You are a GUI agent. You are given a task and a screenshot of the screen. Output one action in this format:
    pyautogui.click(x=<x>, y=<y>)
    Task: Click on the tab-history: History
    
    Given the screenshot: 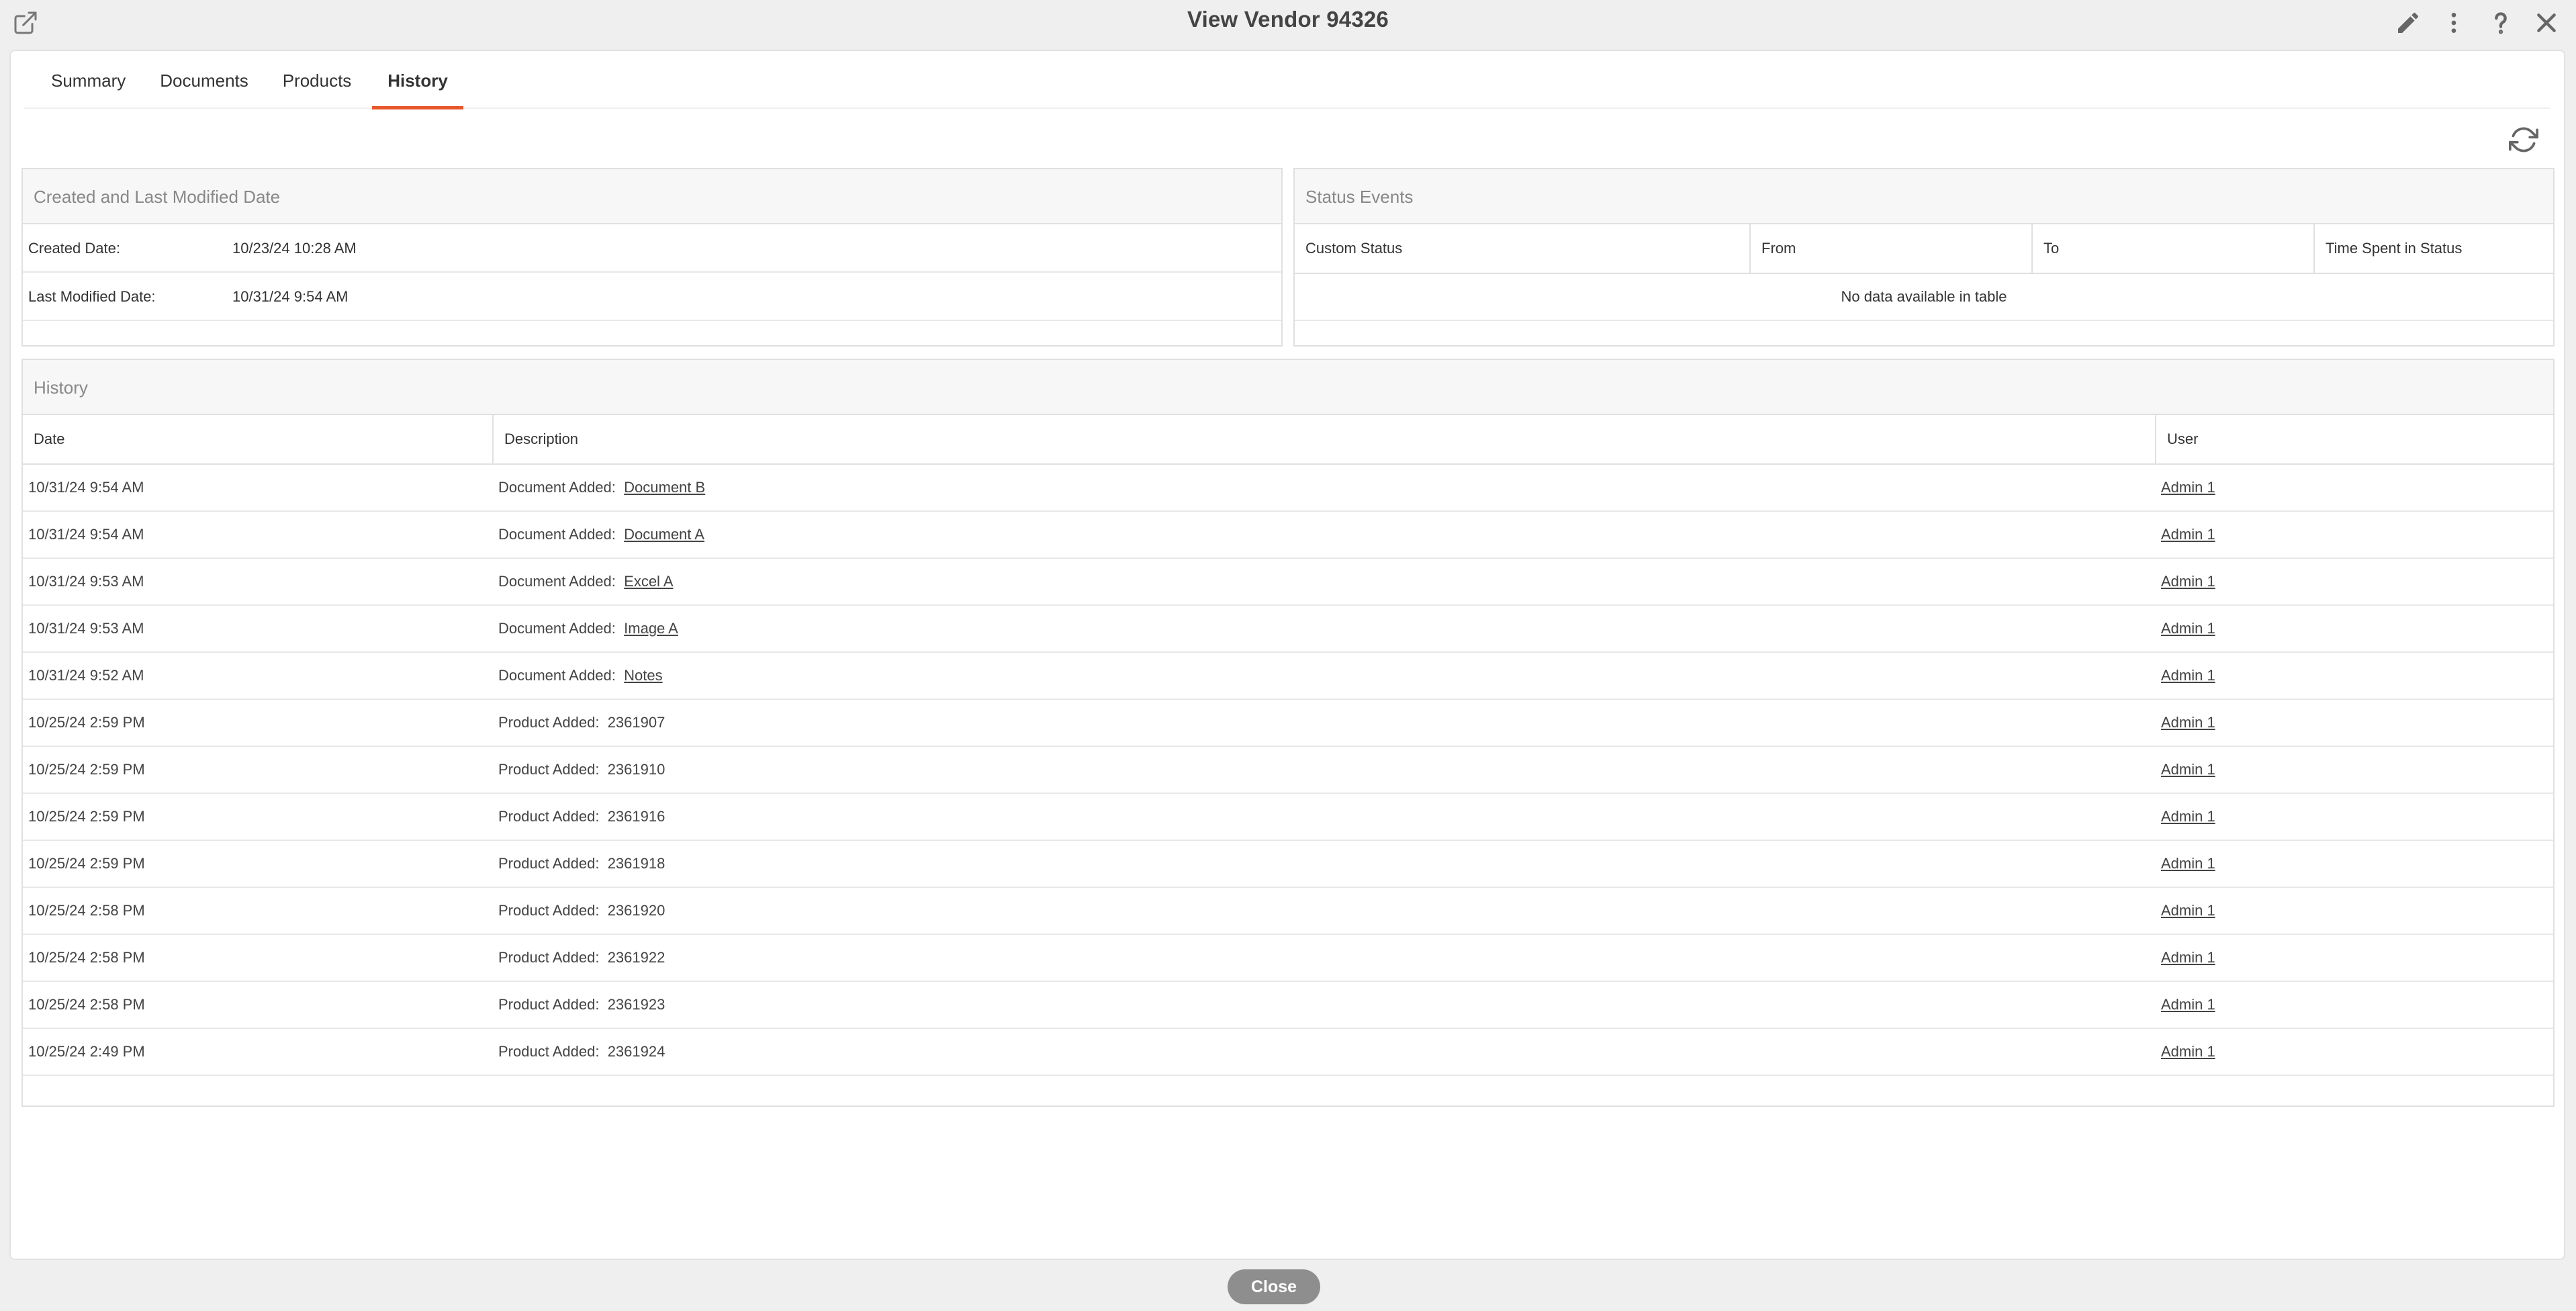 What is the action you would take?
    pyautogui.click(x=417, y=86)
    